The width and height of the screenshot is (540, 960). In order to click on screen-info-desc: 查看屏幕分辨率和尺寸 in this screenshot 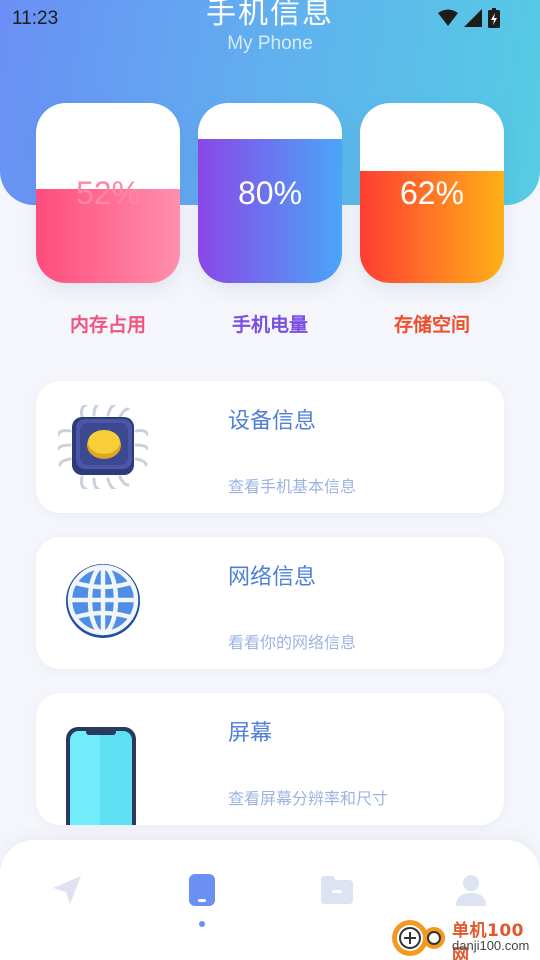, I will do `click(308, 798)`.